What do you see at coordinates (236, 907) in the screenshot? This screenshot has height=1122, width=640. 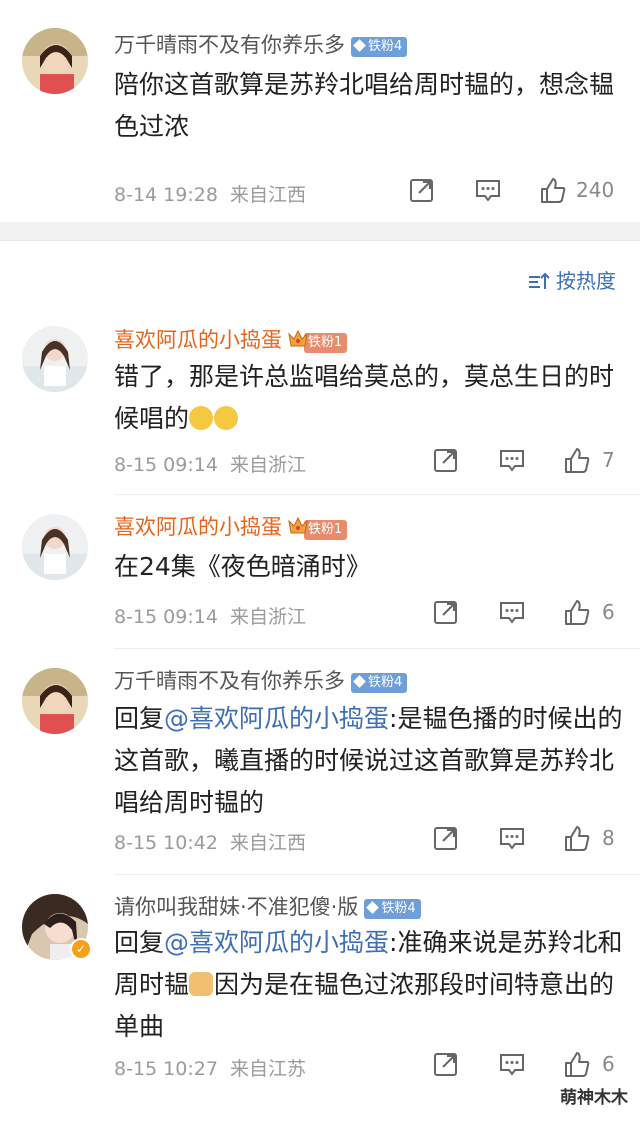 I see `username-text: 请你叫我甜妹·不准犯傻·版` at bounding box center [236, 907].